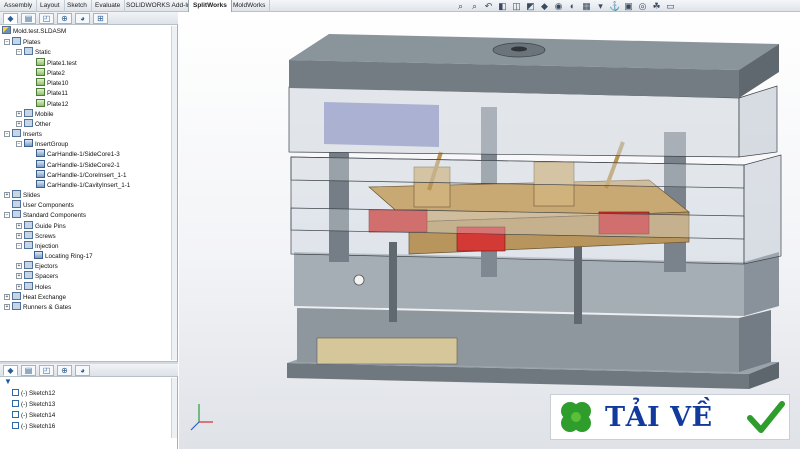 Image resolution: width=800 pixels, height=449 pixels. Describe the element at coordinates (33, 124) in the screenshot. I see `tree-item-other: + Other` at that location.